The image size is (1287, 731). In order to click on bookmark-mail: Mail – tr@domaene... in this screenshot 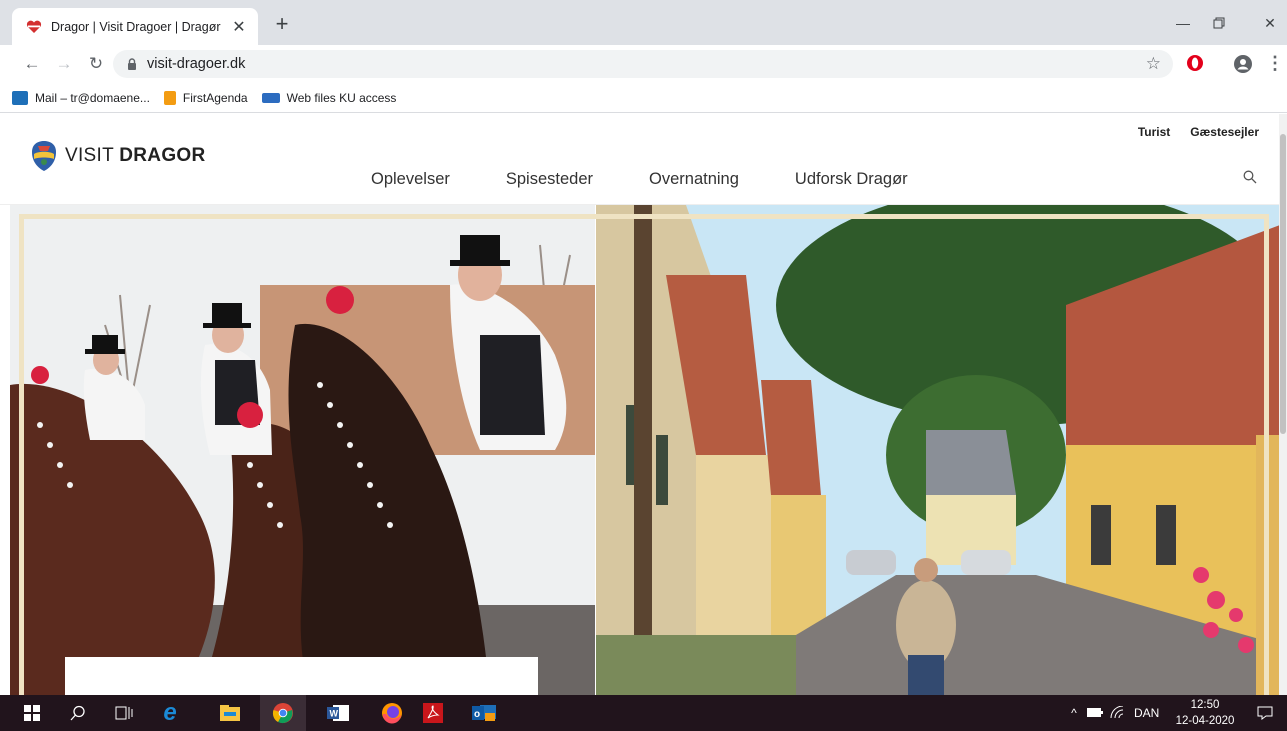, I will do `click(81, 98)`.